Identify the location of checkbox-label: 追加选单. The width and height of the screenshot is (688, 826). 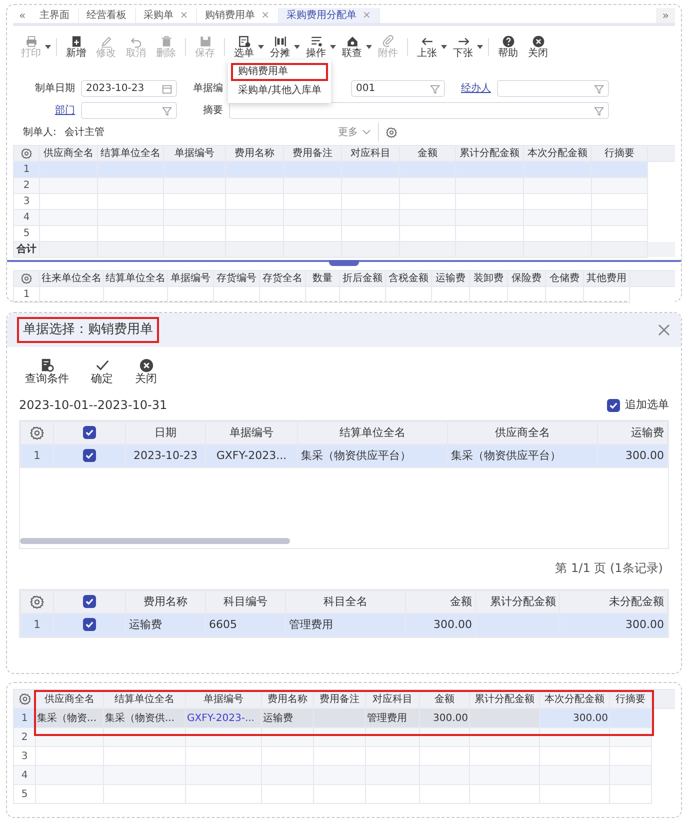
(647, 404).